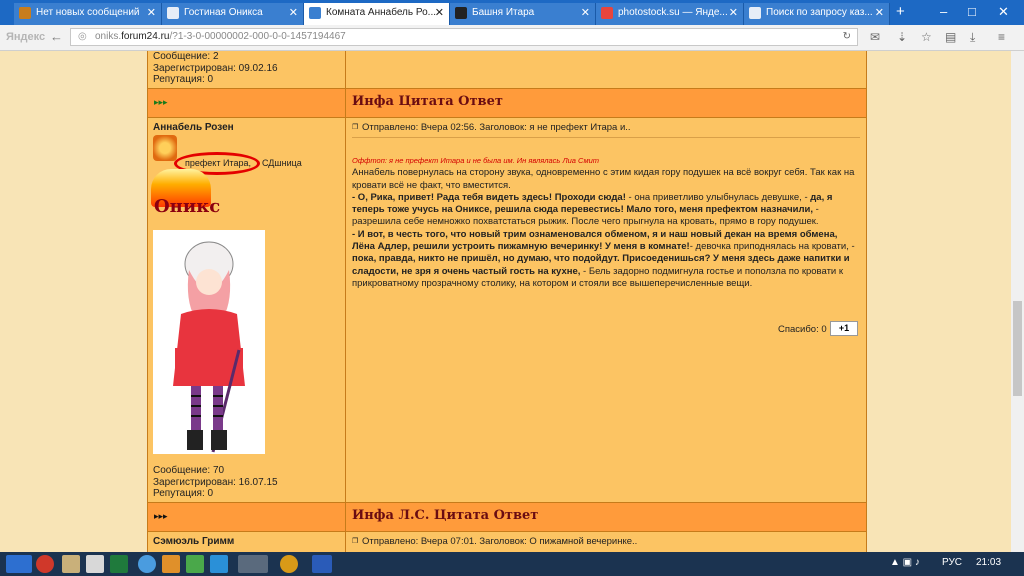  What do you see at coordinates (512, 564) in the screenshot?
I see `windows-taskbar: ▲ ▣ ♪ РУС 21:03` at bounding box center [512, 564].